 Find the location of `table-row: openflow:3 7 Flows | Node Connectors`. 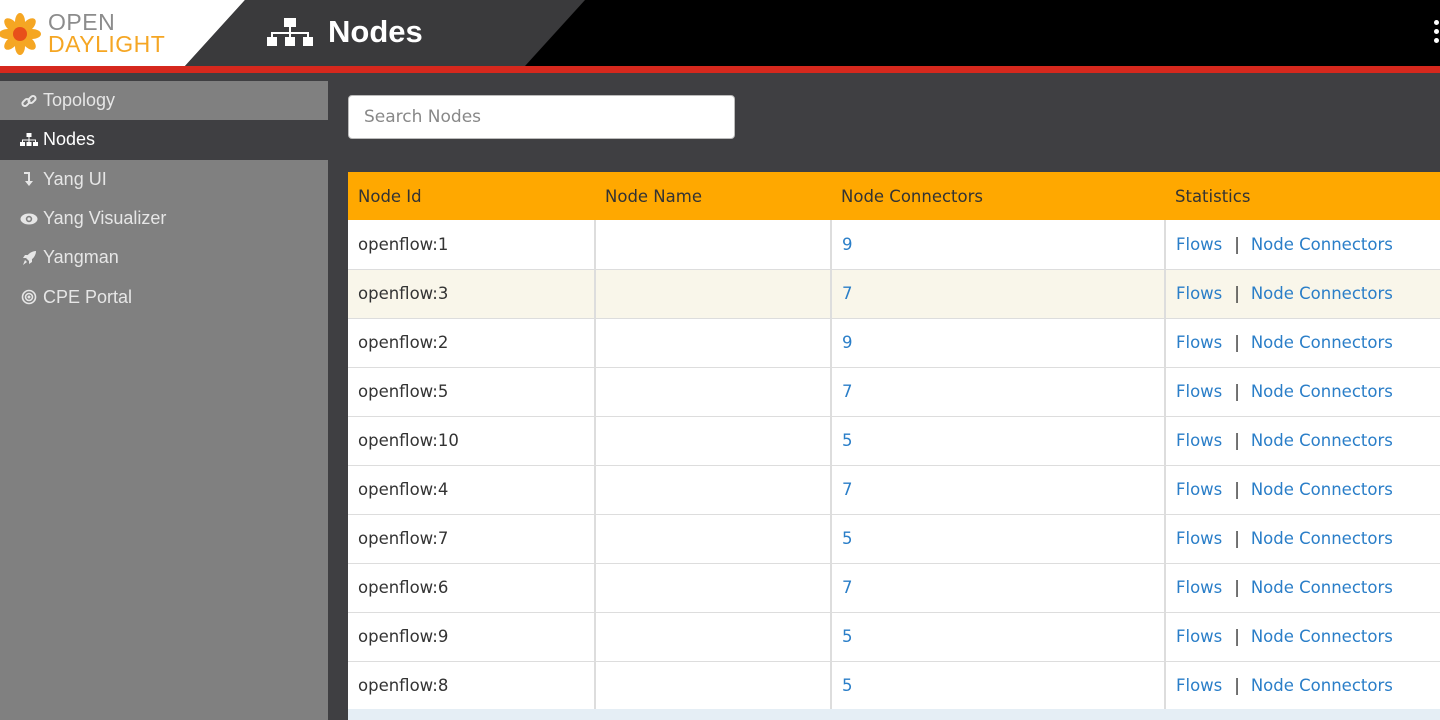

table-row: openflow:3 7 Flows | Node Connectors is located at coordinates (894, 294).